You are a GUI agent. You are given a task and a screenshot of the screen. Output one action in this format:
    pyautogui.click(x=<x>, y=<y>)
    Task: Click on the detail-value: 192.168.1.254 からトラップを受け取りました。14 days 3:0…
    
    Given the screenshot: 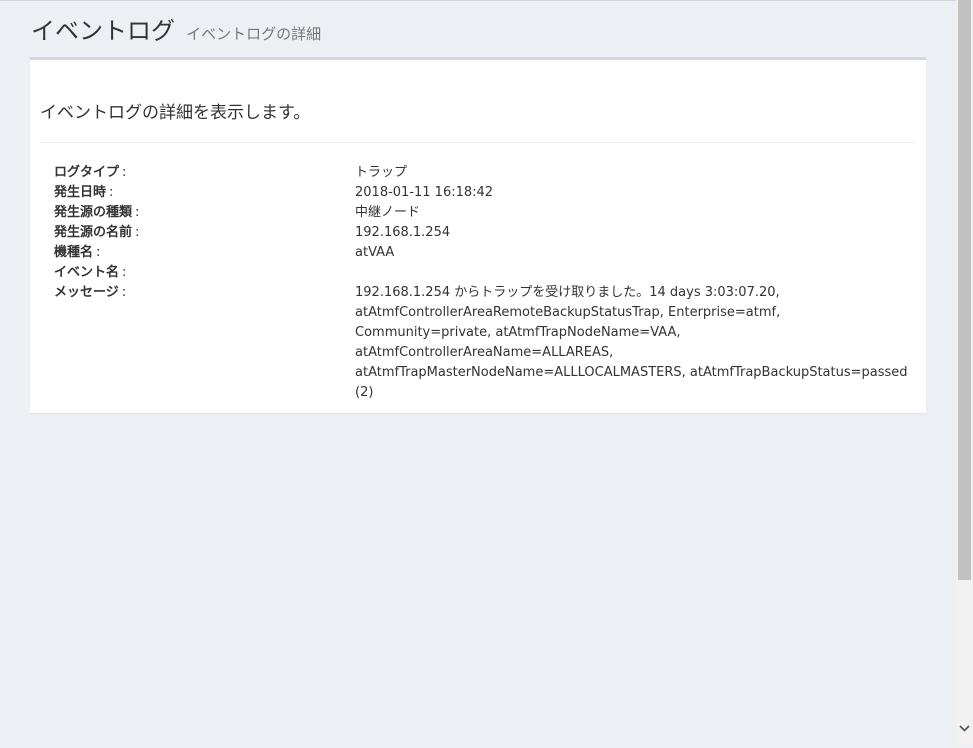 What is the action you would take?
    pyautogui.click(x=631, y=342)
    